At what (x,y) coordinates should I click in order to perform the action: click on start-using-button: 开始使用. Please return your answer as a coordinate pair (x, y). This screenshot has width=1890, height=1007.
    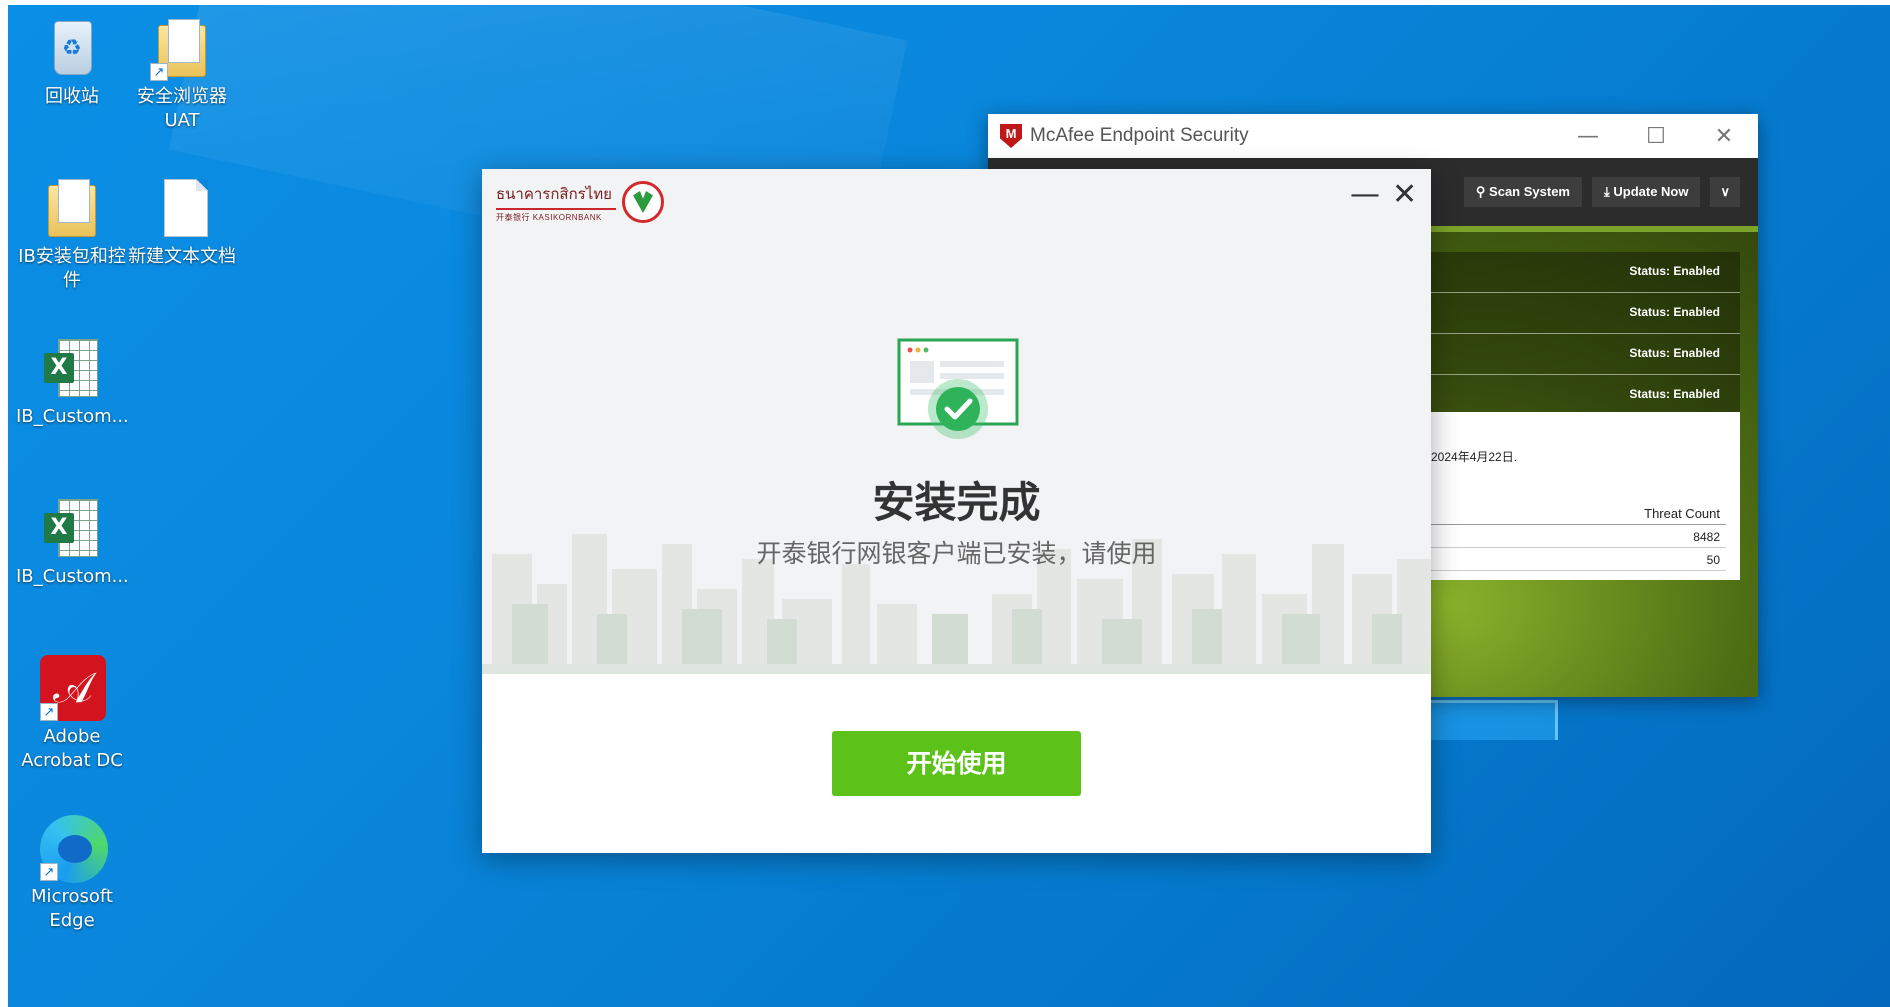
    Looking at the image, I should click on (956, 763).